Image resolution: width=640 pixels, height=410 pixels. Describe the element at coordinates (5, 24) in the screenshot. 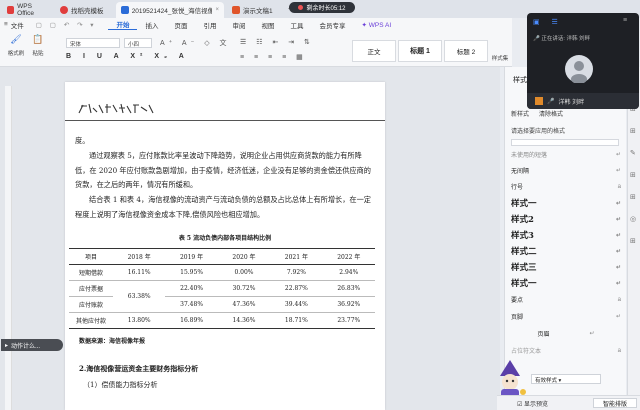

I see `hamburger-icon: ≡` at that location.